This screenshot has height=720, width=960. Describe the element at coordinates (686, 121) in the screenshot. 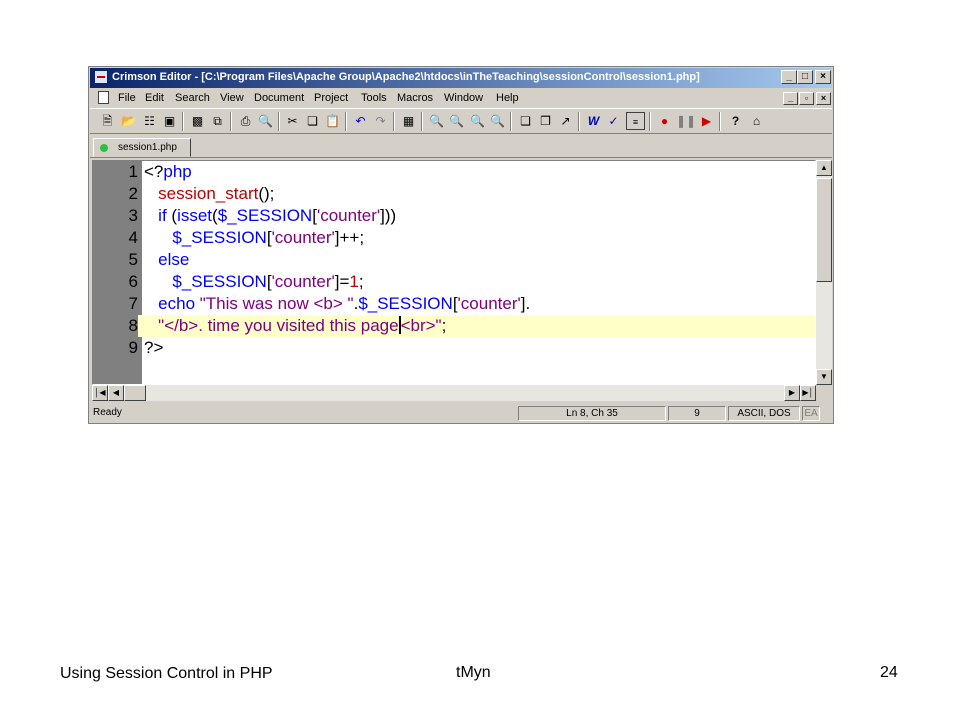

I see `pause-macro-icon: ❚❚` at that location.